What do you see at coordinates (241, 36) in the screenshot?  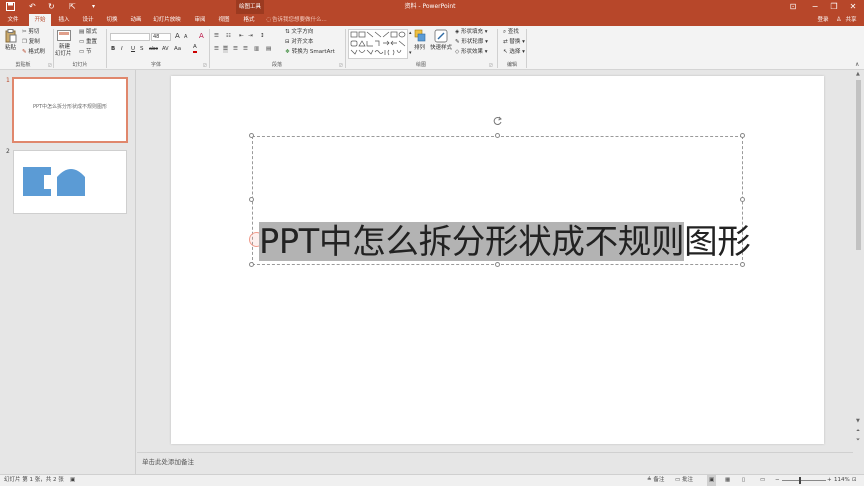 I see `decrease-indent-icon: ⇤` at bounding box center [241, 36].